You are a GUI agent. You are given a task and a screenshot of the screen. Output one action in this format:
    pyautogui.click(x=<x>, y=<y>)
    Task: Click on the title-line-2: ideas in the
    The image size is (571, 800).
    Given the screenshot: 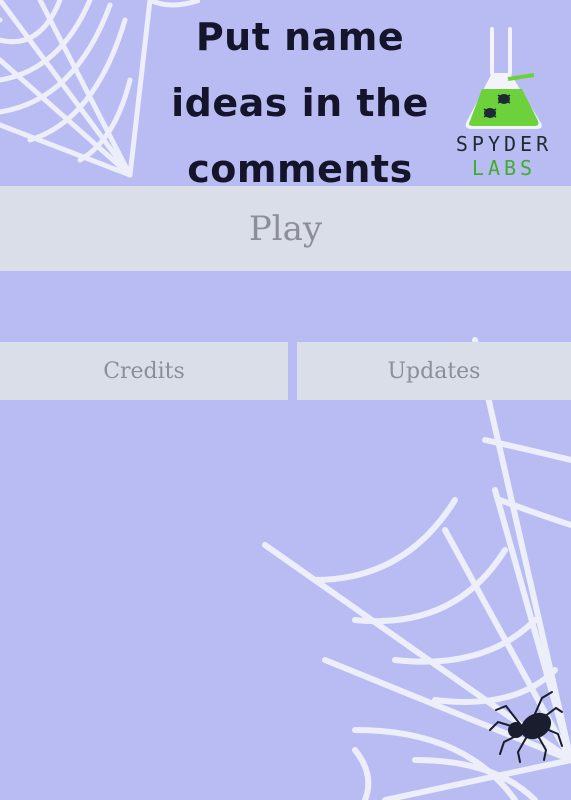 What is the action you would take?
    pyautogui.click(x=300, y=103)
    